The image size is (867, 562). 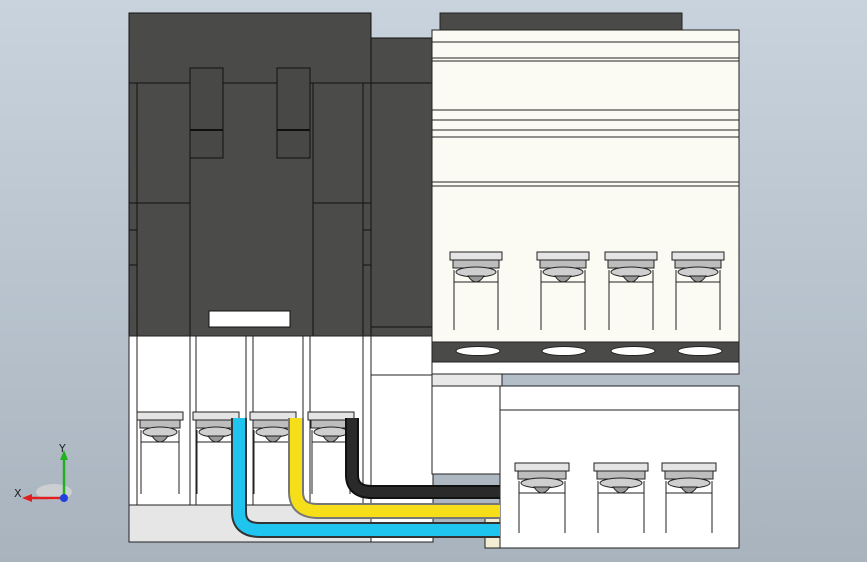 What do you see at coordinates (18, 493) in the screenshot?
I see `x-axis-label: X` at bounding box center [18, 493].